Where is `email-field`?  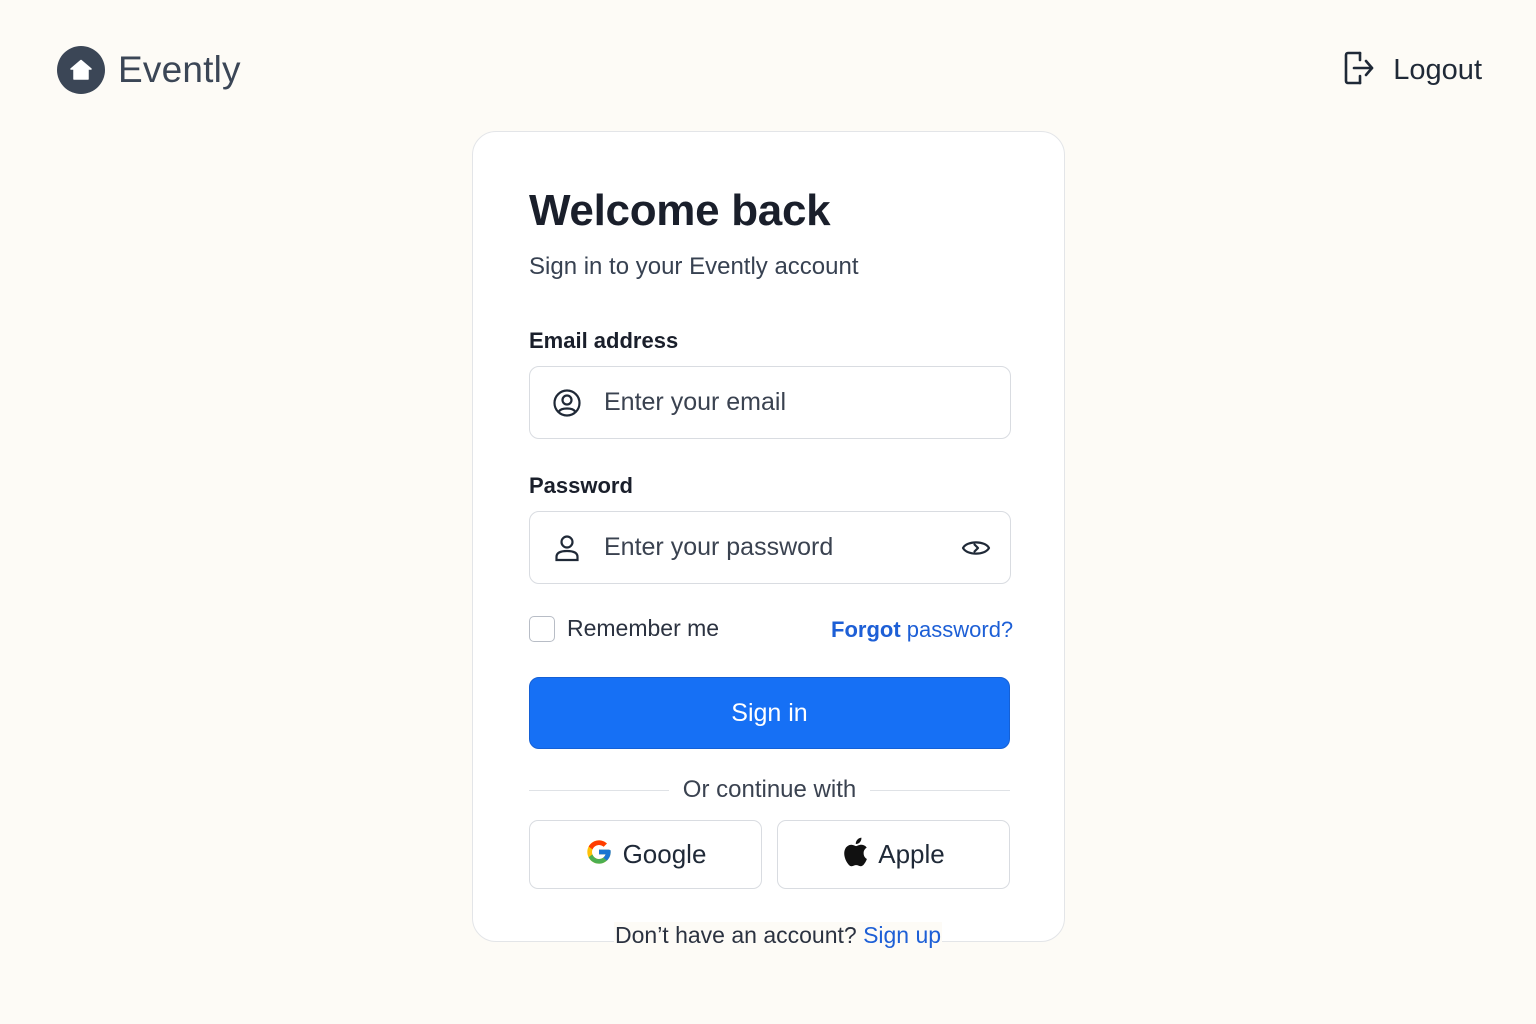
email-field is located at coordinates (770, 402).